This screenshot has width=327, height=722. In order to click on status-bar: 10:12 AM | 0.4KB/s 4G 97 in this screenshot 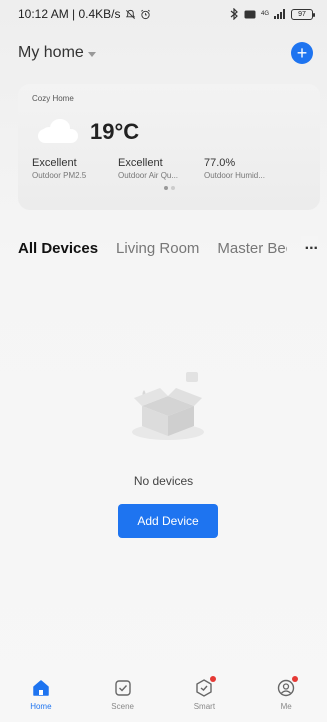, I will do `click(163, 14)`.